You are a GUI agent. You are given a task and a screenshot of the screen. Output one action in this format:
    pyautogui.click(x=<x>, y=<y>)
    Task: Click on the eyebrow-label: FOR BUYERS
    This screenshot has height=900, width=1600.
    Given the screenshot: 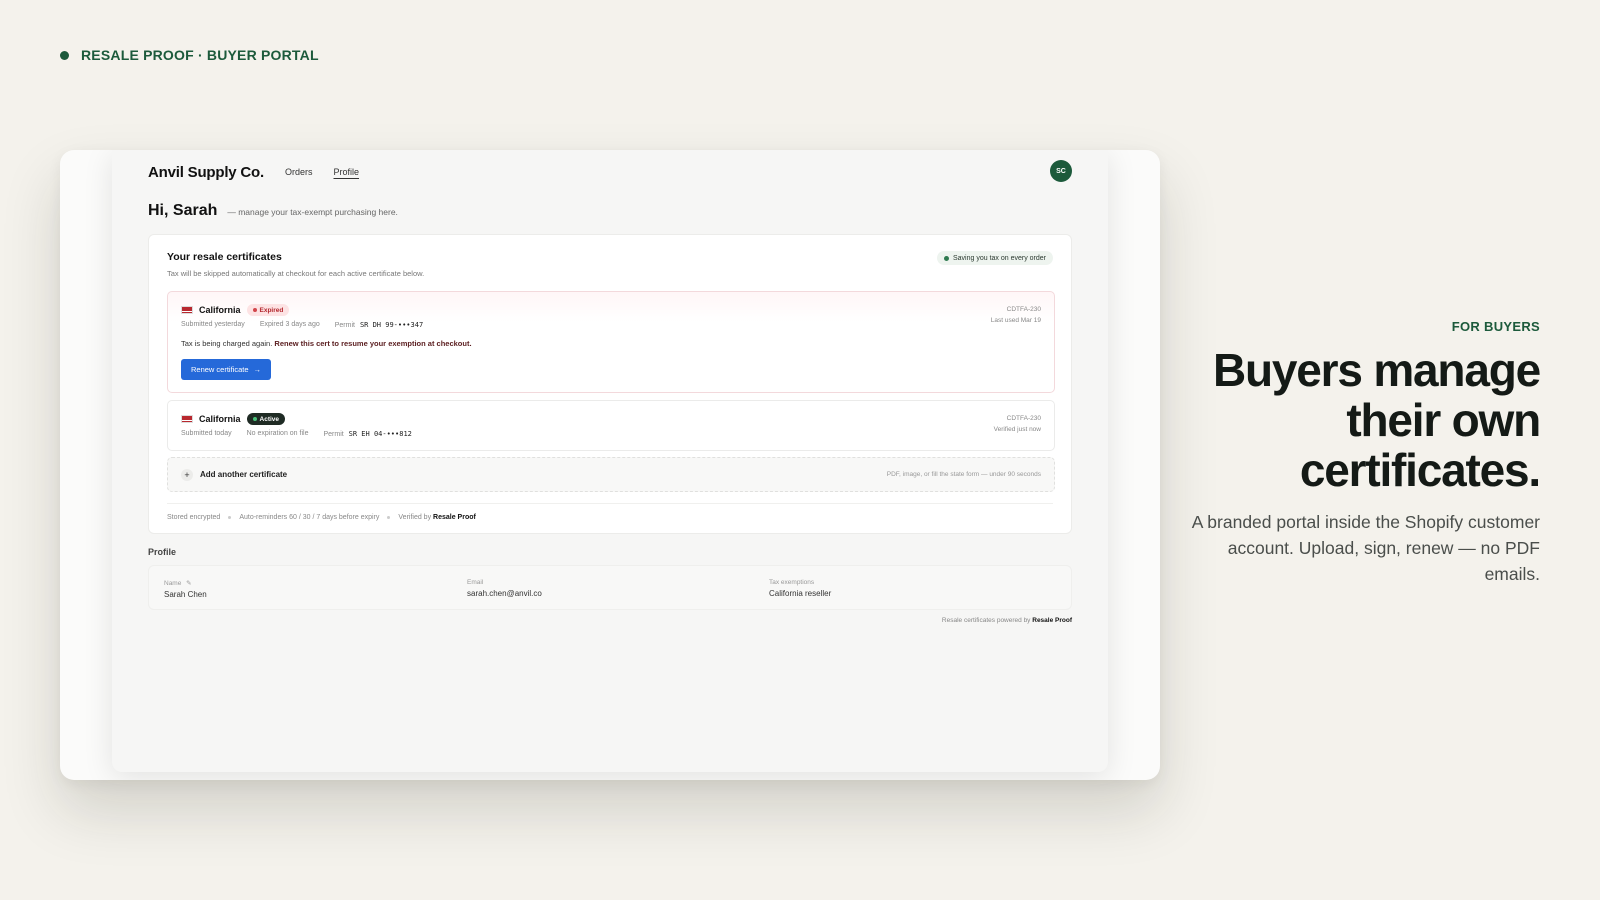 What is the action you would take?
    pyautogui.click(x=1495, y=326)
    